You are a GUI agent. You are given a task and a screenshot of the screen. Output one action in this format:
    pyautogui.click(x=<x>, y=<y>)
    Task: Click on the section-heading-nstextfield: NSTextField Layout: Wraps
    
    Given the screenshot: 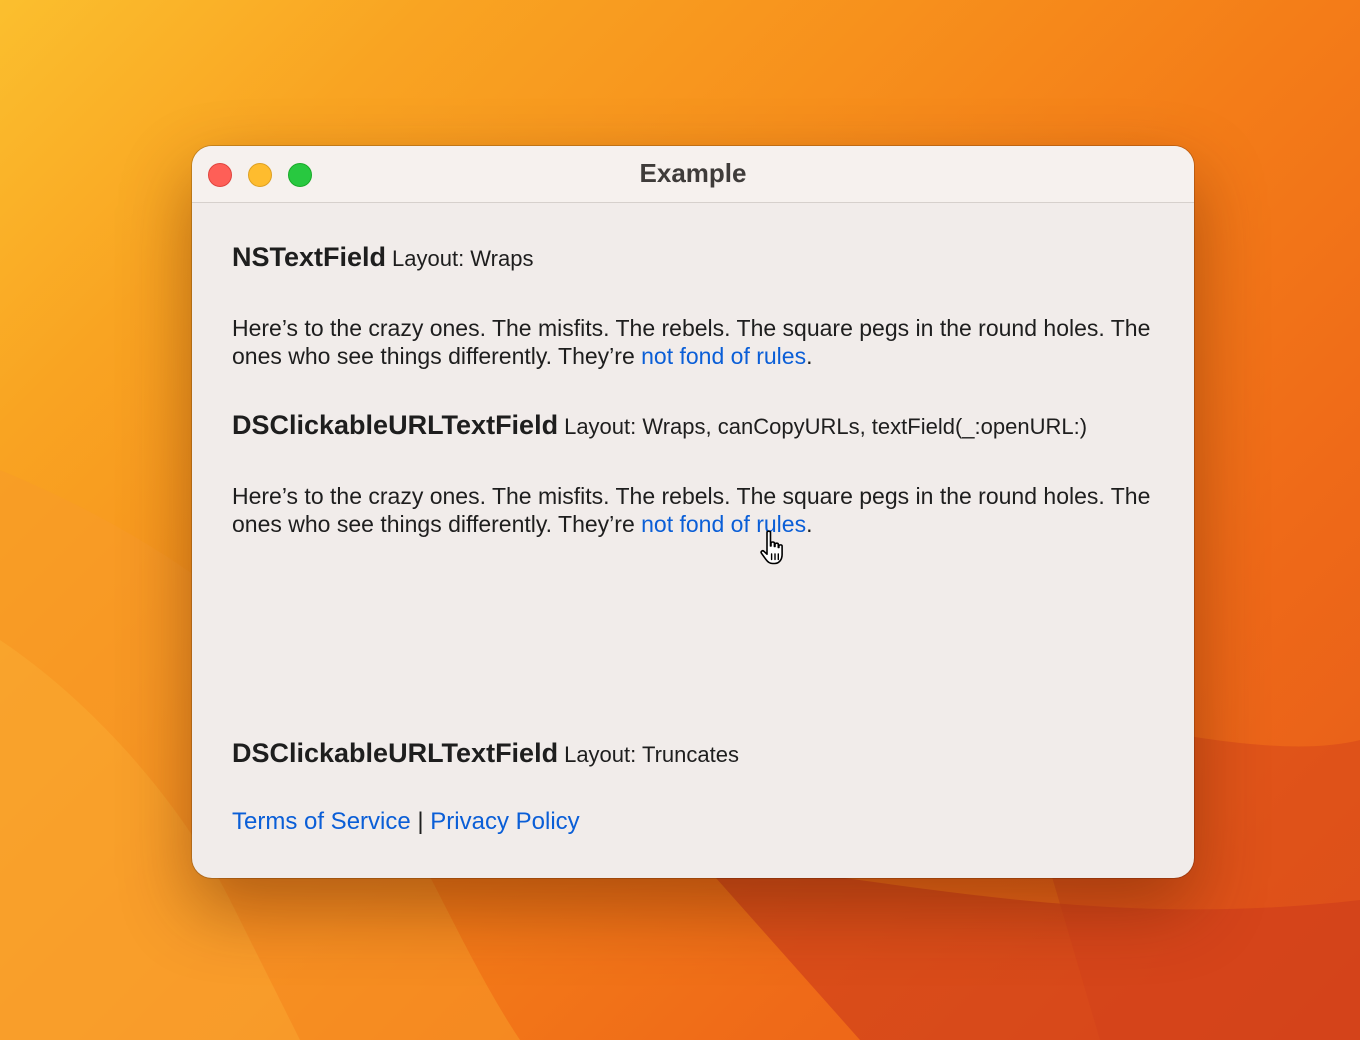 What is the action you would take?
    pyautogui.click(x=382, y=257)
    